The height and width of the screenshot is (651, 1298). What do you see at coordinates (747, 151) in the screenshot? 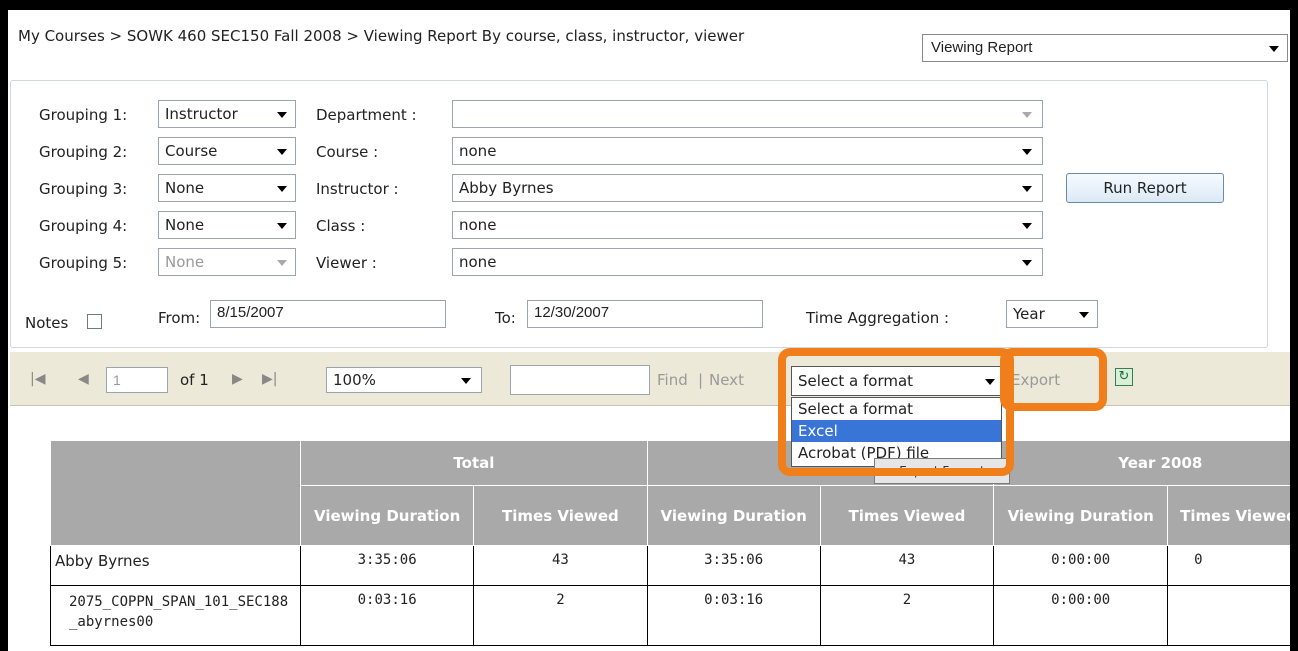
I see `course-select: none` at bounding box center [747, 151].